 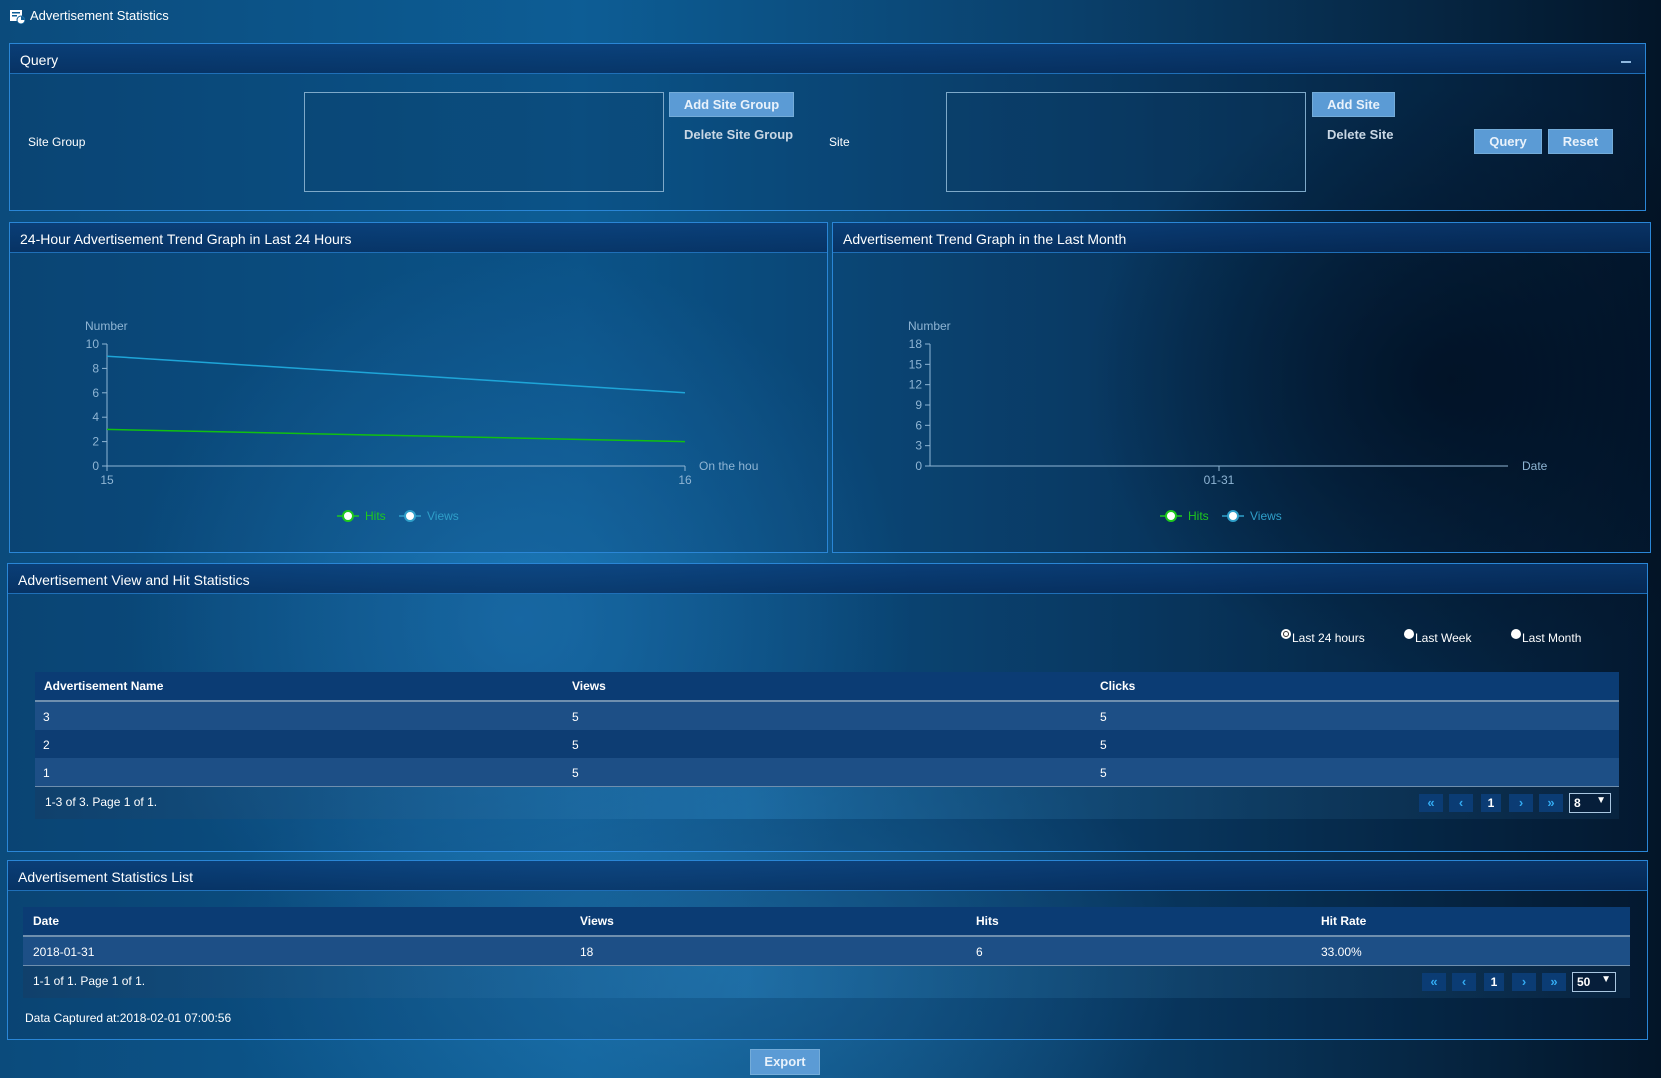 I want to click on column-header: Clicks, so click(x=1117, y=686).